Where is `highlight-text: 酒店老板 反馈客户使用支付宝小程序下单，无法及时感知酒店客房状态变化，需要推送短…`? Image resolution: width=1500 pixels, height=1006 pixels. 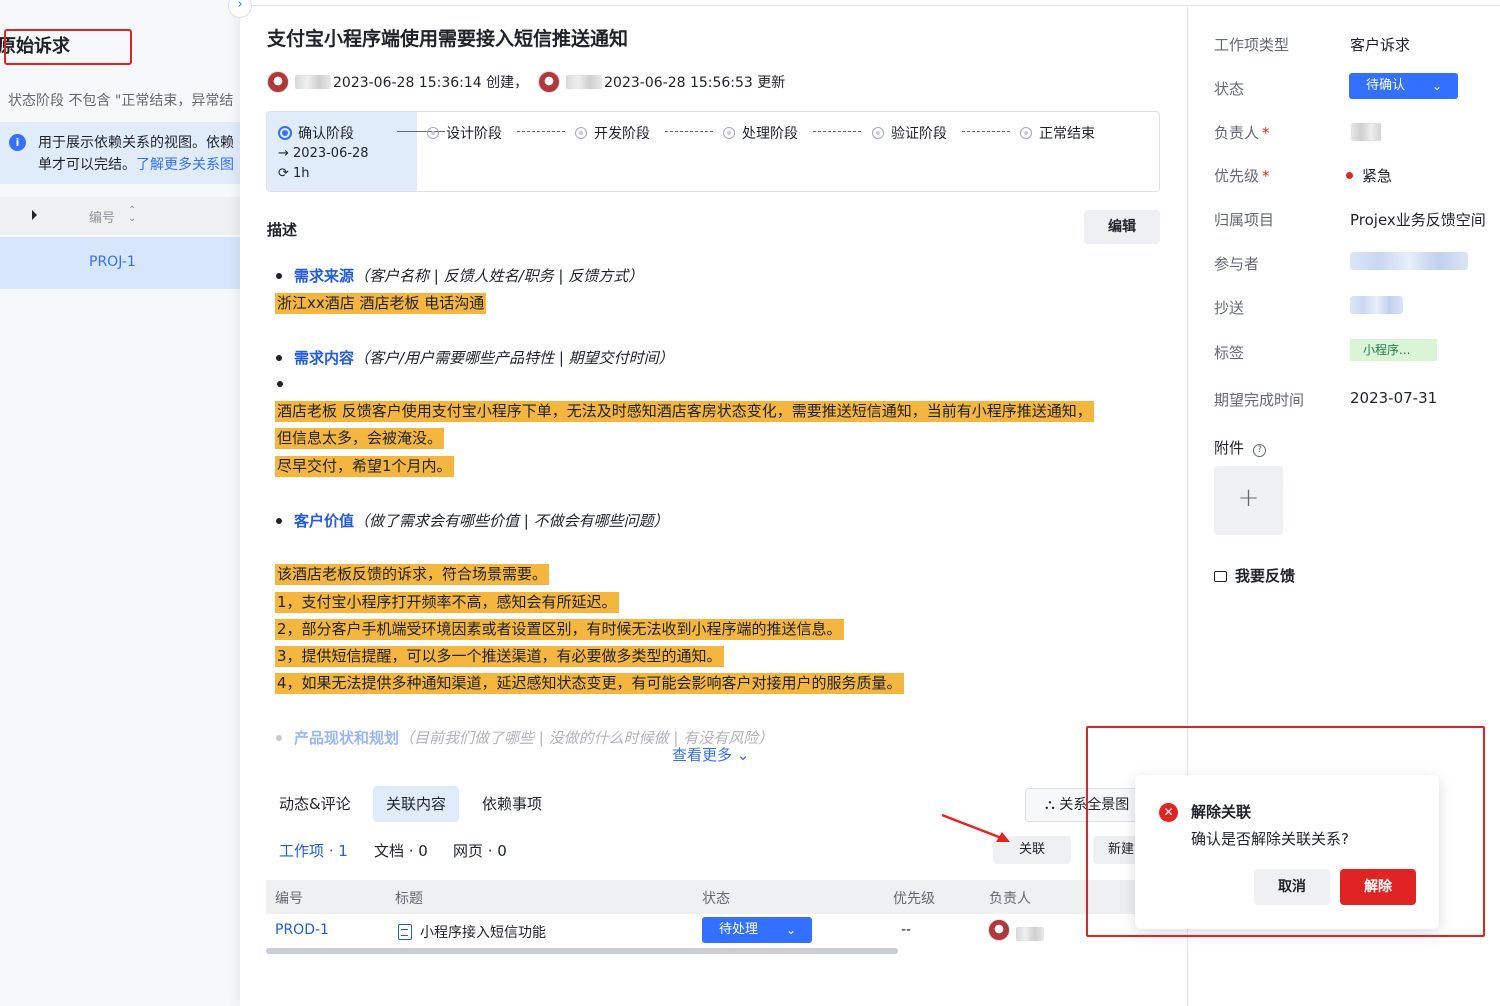 highlight-text: 酒店老板 反馈客户使用支付宝小程序下单，无法及时感知酒店客房状态变化，需要推送短… is located at coordinates (684, 411).